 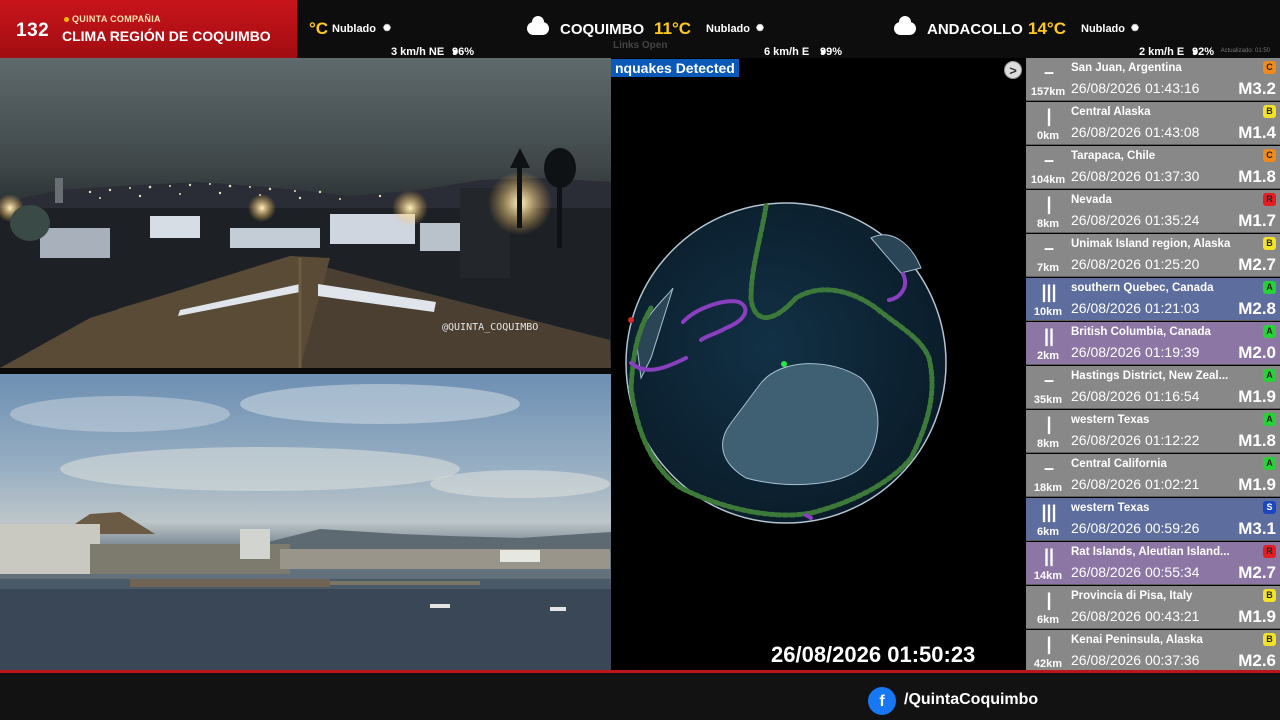 What do you see at coordinates (1048, 92) in the screenshot?
I see `quake-distance: 157km` at bounding box center [1048, 92].